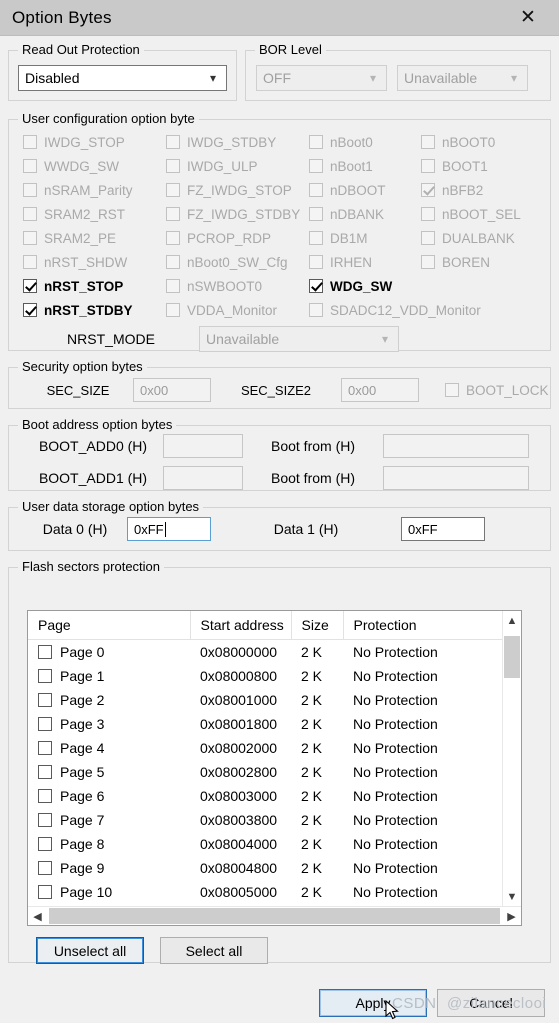  What do you see at coordinates (317, 625) in the screenshot?
I see `column-header-size: Size` at bounding box center [317, 625].